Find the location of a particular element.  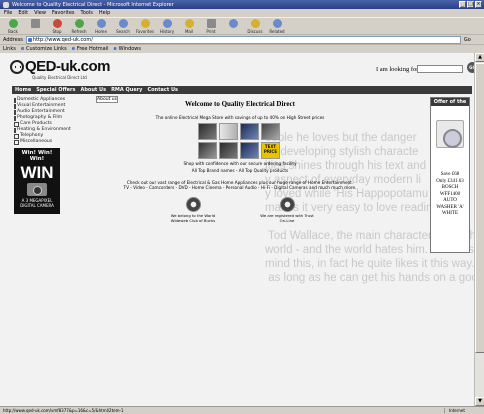

menu-view: View is located at coordinates (40, 13).